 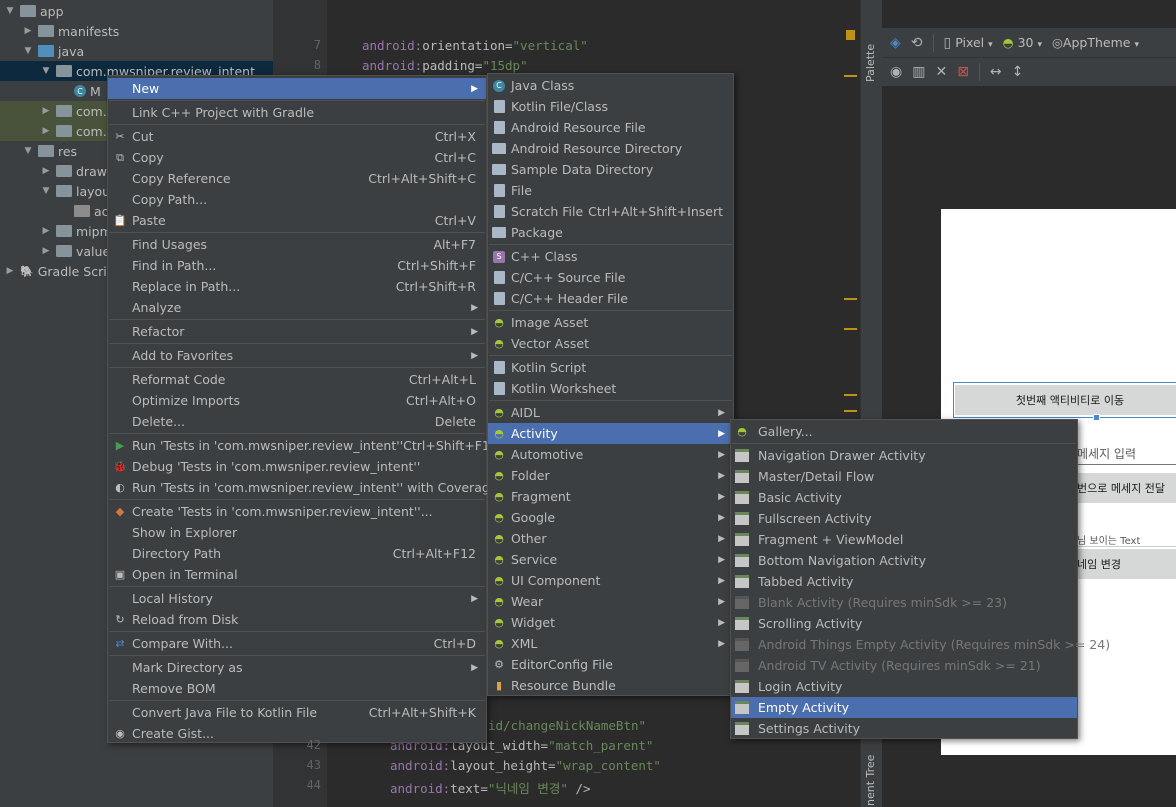 I want to click on menu-item-android-resource-file: Android Resource File, so click(x=610, y=127).